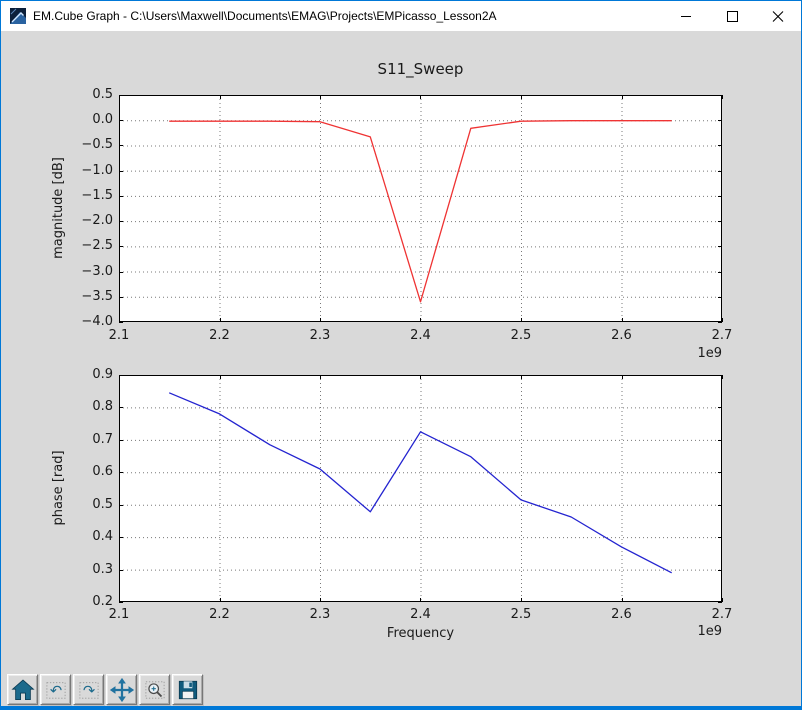 Image resolution: width=802 pixels, height=710 pixels. Describe the element at coordinates (401, 684) in the screenshot. I see `toolbar: ↶ ↷` at that location.